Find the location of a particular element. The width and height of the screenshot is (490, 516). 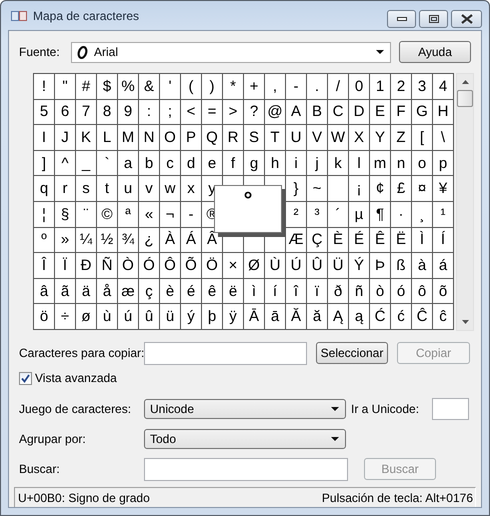

character-cell: Ø is located at coordinates (254, 265).